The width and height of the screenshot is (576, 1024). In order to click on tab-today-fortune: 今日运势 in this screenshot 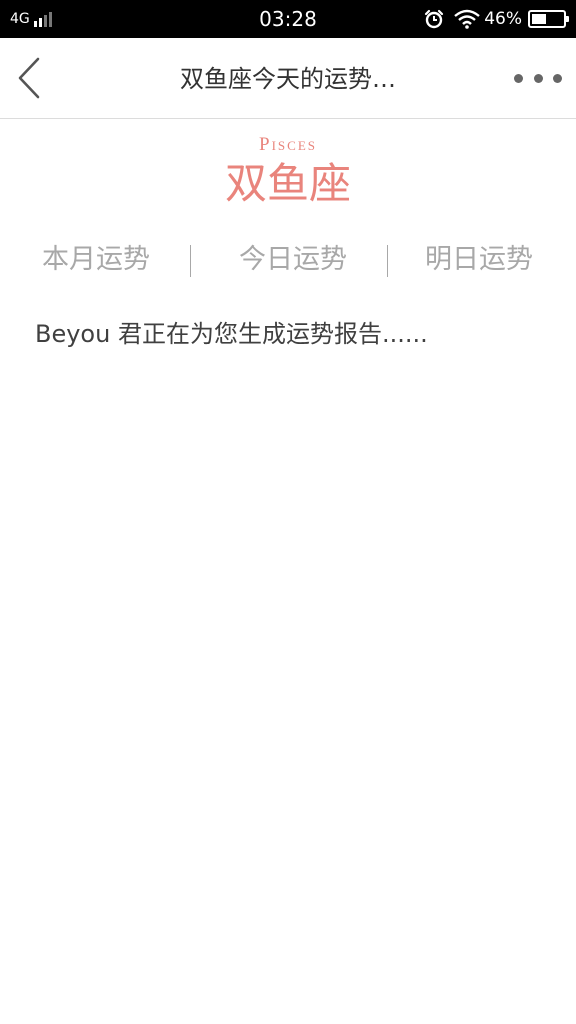, I will do `click(293, 260)`.